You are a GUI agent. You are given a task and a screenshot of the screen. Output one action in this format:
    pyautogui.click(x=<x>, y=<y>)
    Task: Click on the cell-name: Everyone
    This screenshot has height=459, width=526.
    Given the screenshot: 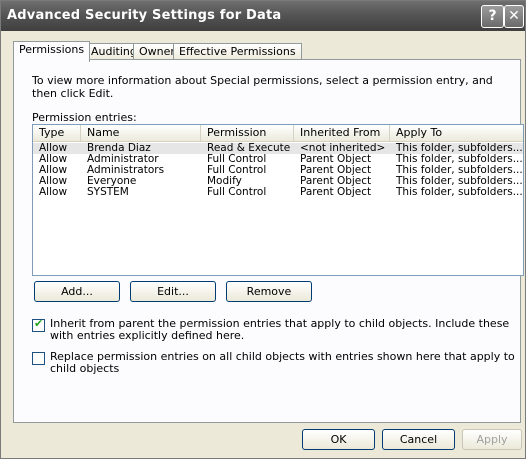 What is the action you would take?
    pyautogui.click(x=112, y=181)
    